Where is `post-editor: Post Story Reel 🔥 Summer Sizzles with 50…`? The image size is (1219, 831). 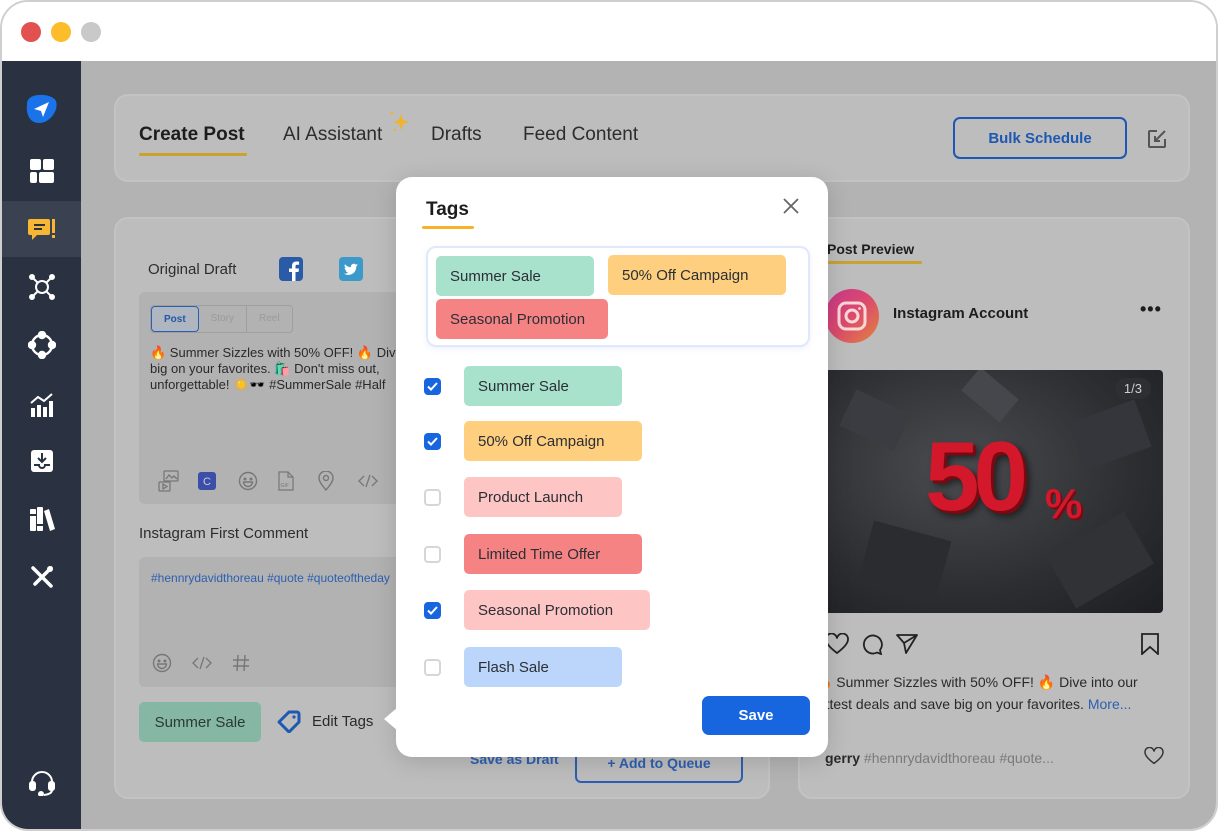 post-editor: Post Story Reel 🔥 Summer Sizzles with 50… is located at coordinates (284, 398).